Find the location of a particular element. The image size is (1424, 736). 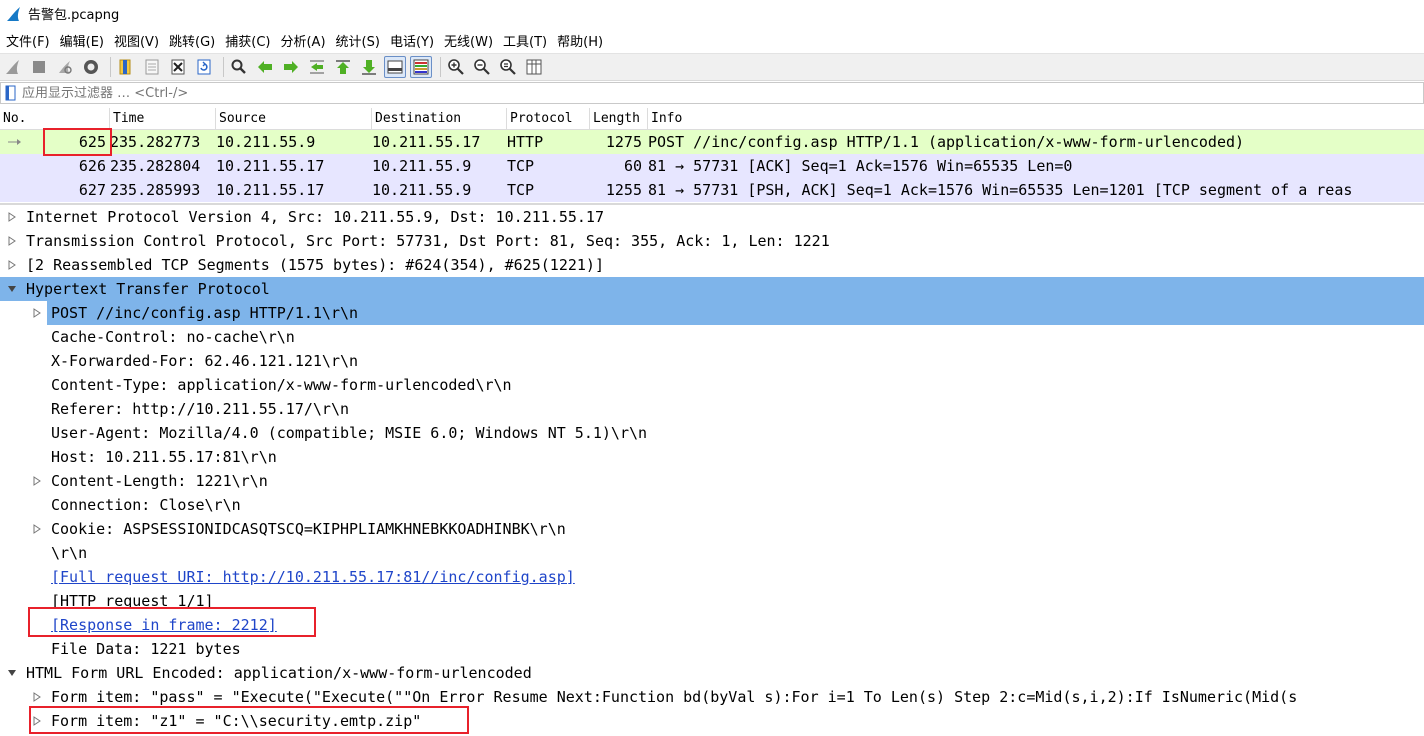

menu-item: 文件(F) is located at coordinates (30, 40).